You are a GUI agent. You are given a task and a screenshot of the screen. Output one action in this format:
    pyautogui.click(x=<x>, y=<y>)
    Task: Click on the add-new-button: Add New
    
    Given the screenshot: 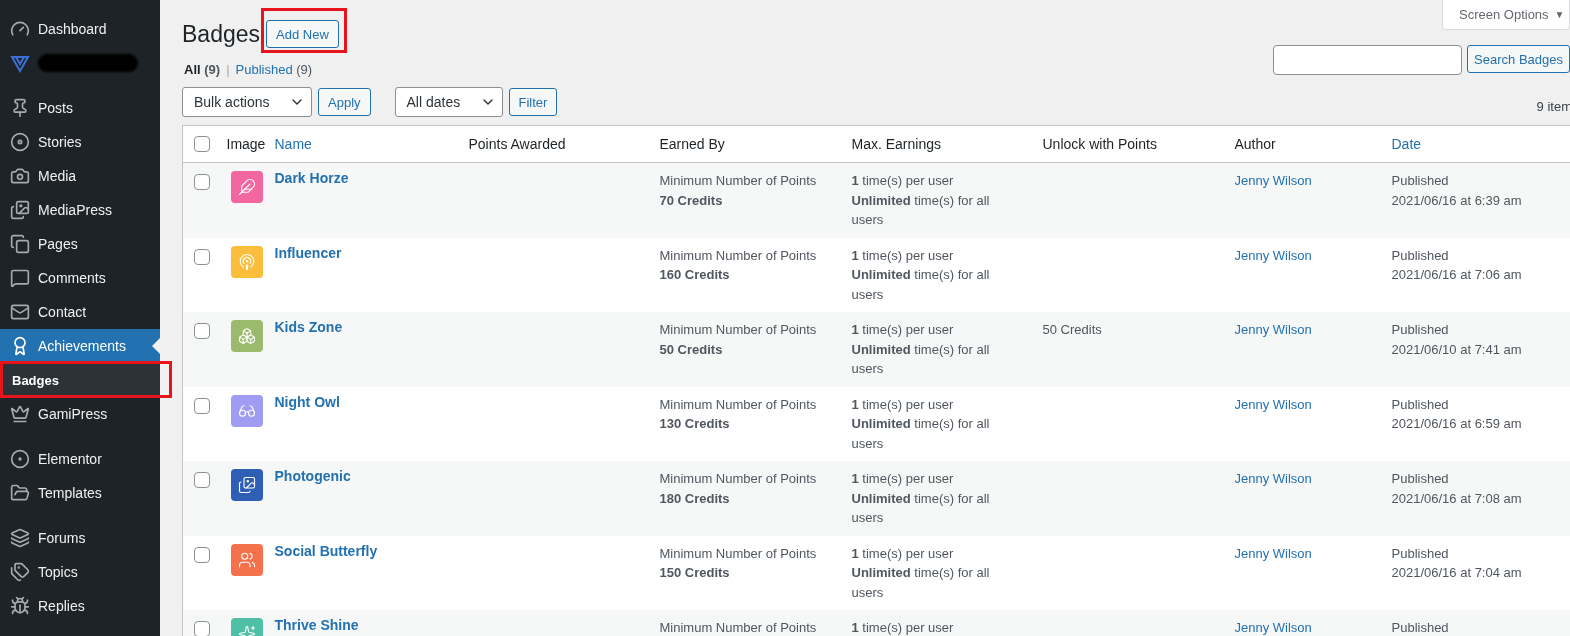 What is the action you would take?
    pyautogui.click(x=302, y=34)
    